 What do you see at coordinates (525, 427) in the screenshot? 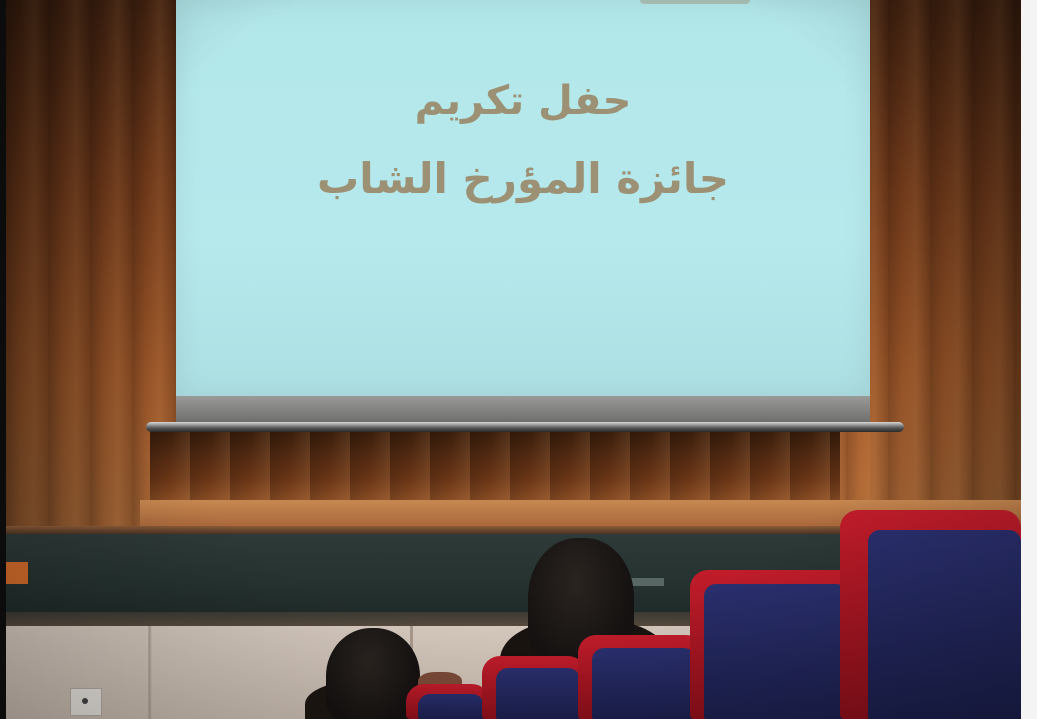
I see `screen-roller-bar` at bounding box center [525, 427].